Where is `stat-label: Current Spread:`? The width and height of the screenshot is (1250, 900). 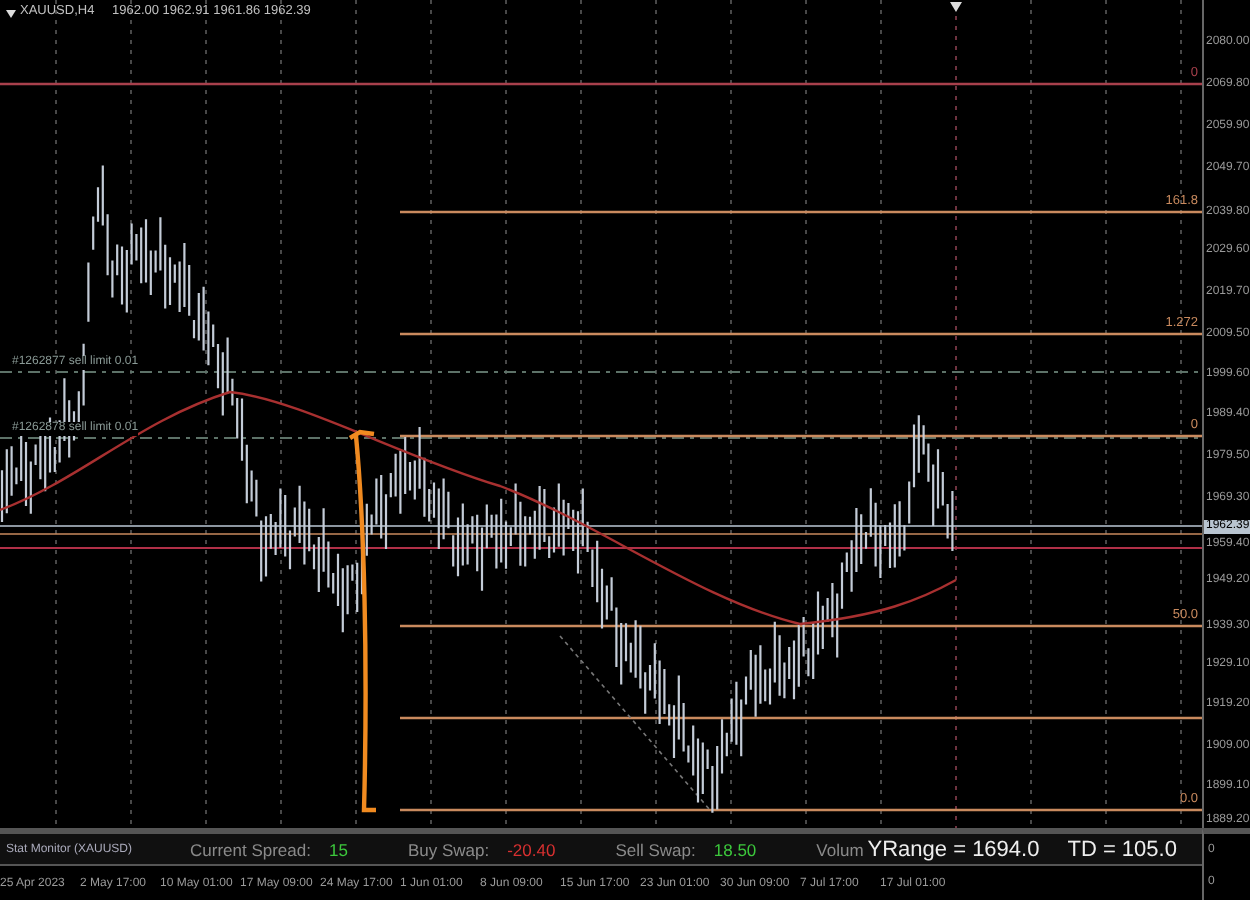
stat-label: Current Spread: is located at coordinates (250, 849).